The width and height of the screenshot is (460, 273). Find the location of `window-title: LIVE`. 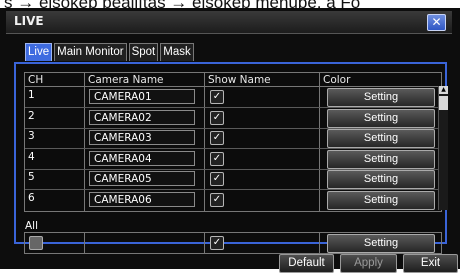

window-title: LIVE is located at coordinates (29, 21).